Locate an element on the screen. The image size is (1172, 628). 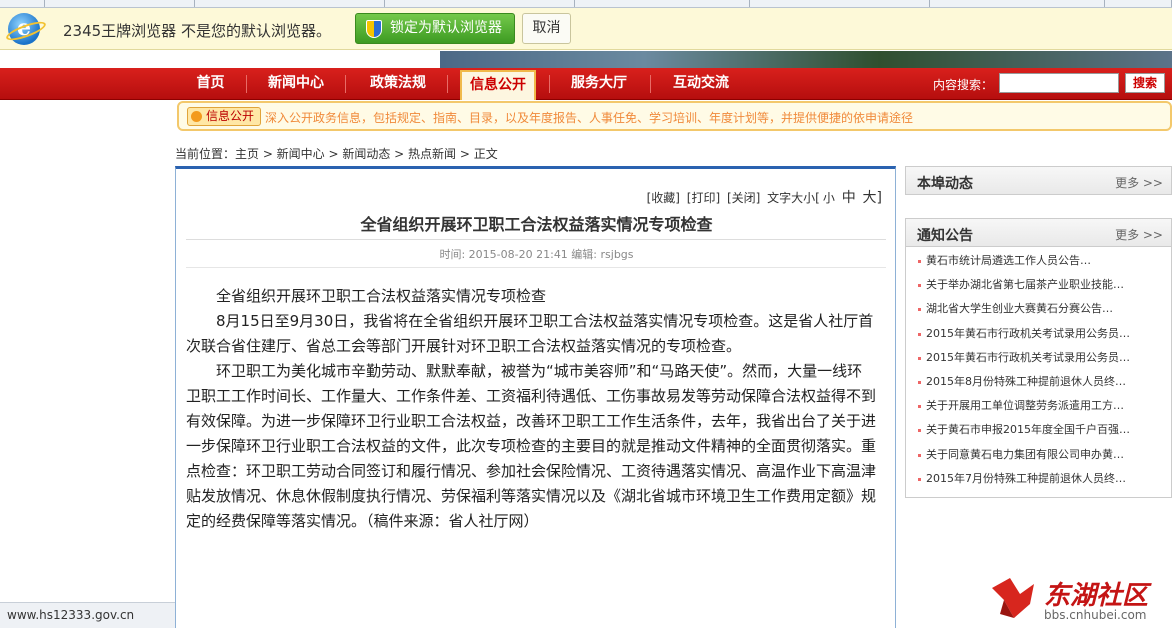
watermark-url: bbs.cnhubei.com is located at coordinates (1095, 615).